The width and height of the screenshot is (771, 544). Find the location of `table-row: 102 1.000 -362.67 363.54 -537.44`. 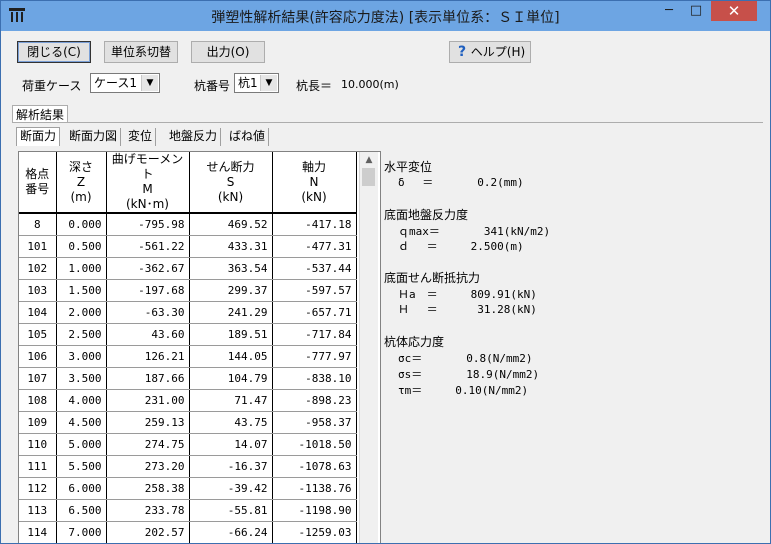

table-row: 102 1.000 -362.67 363.54 -537.44 is located at coordinates (188, 268).